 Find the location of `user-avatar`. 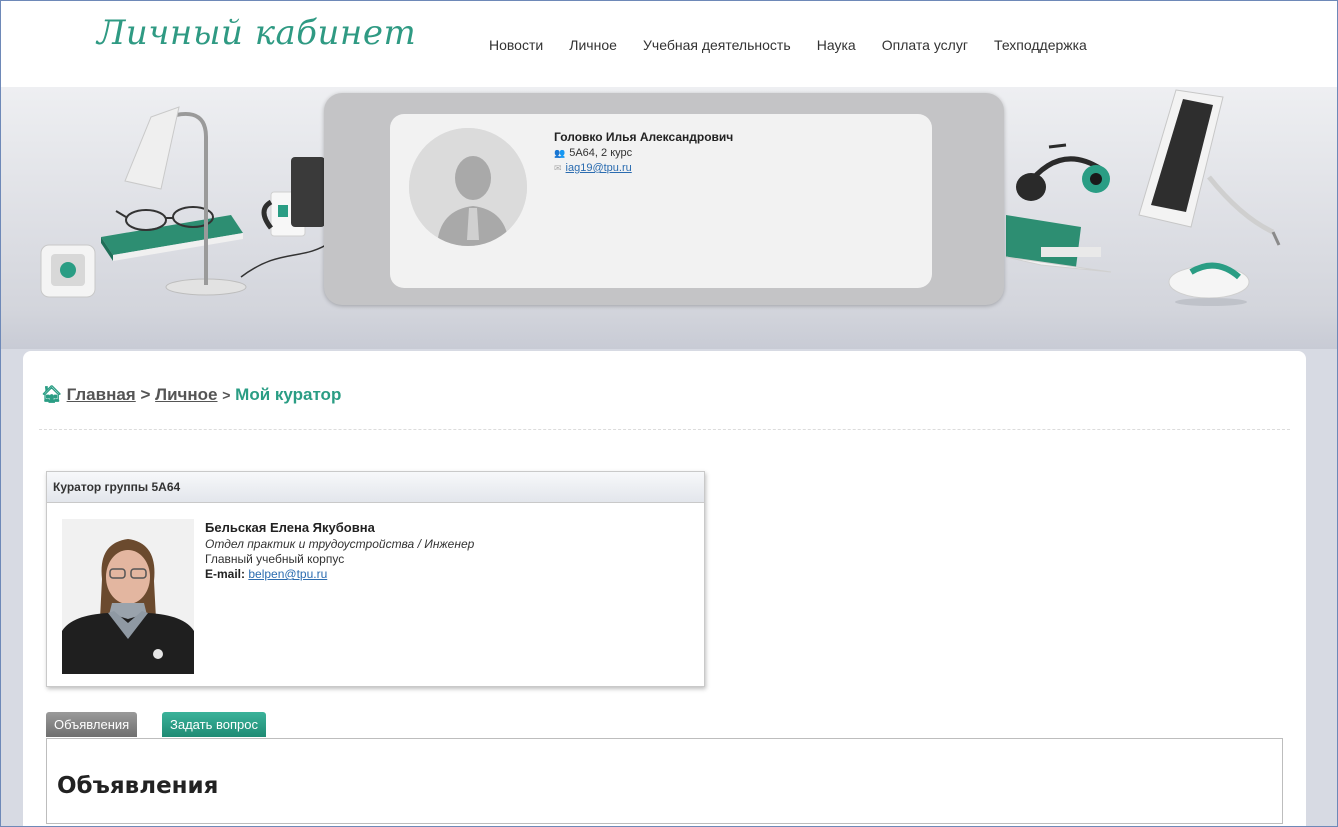

user-avatar is located at coordinates (468, 187).